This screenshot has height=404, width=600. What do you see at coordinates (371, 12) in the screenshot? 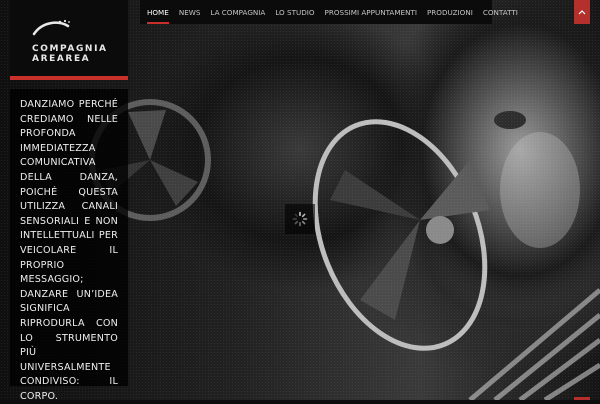
I see `nav-prossimi-appuntamenti: PROSSIMI APPUNTAMENTI` at bounding box center [371, 12].